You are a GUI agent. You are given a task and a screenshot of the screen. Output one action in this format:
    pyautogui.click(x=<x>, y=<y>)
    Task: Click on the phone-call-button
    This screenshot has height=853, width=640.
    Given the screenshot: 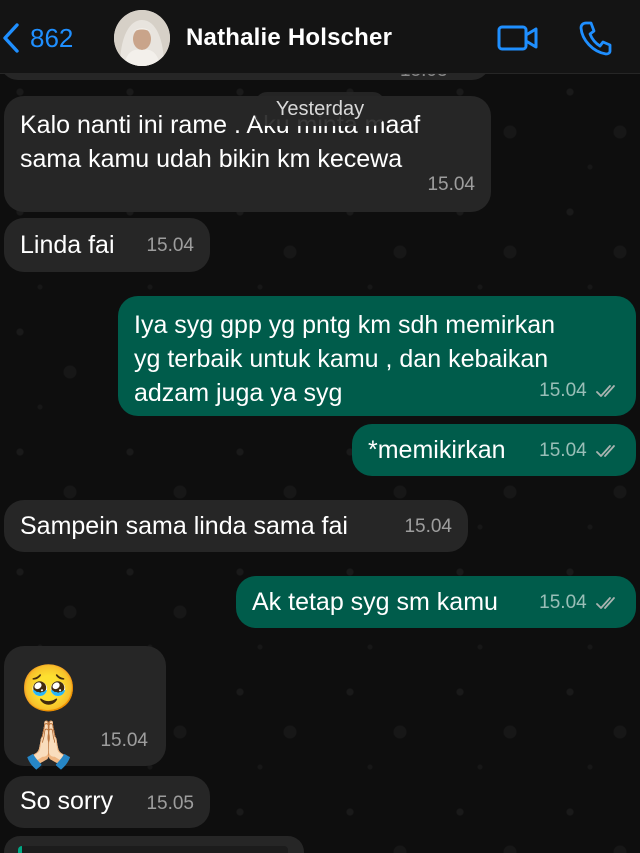 What is the action you would take?
    pyautogui.click(x=595, y=40)
    